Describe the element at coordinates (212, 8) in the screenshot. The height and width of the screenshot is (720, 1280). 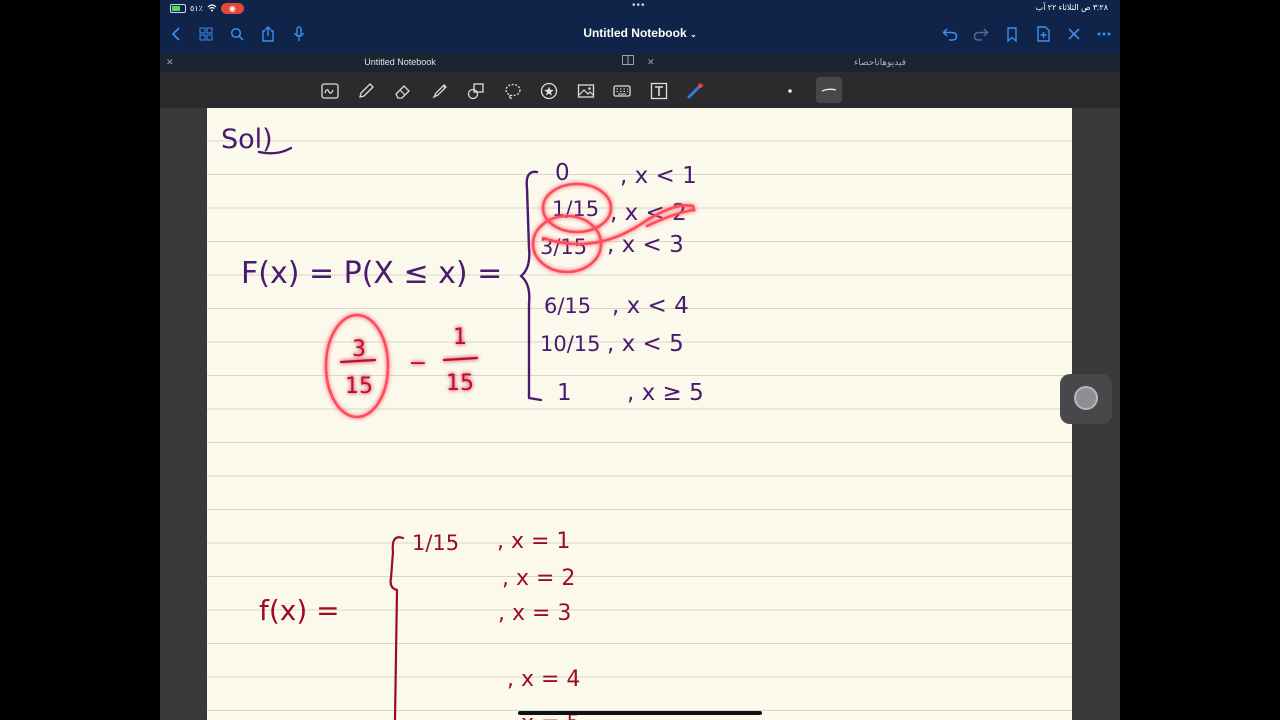
I see `wifi-icon` at that location.